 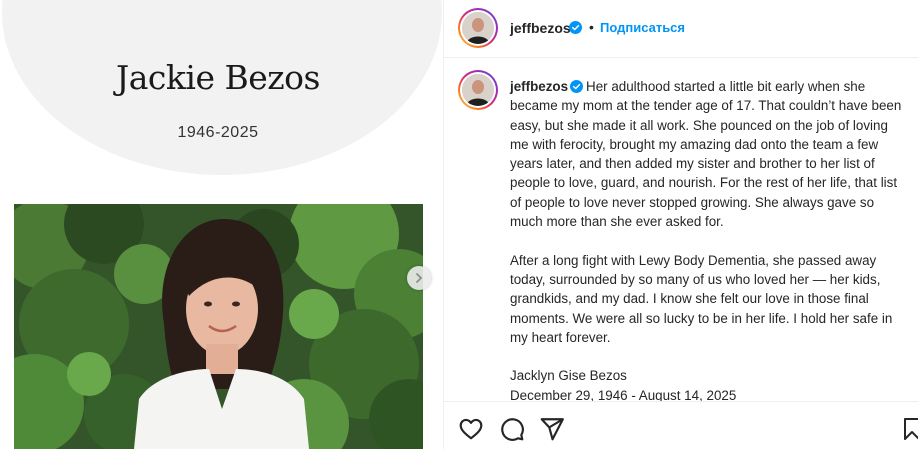 I want to click on carousel-next-button, so click(x=419, y=278).